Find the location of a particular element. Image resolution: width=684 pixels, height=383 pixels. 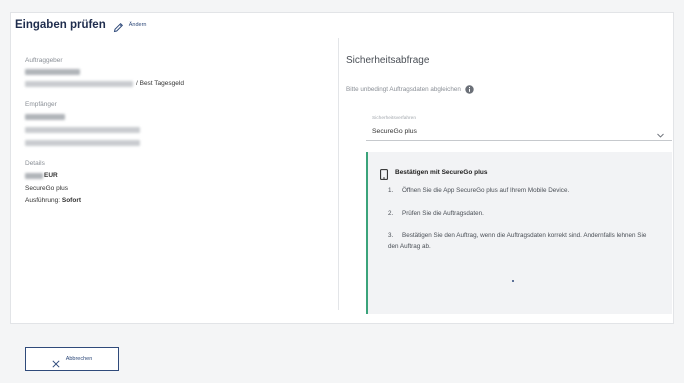

security-method-select: Sicherheitsverfahren SecureGo plus is located at coordinates (519, 127).